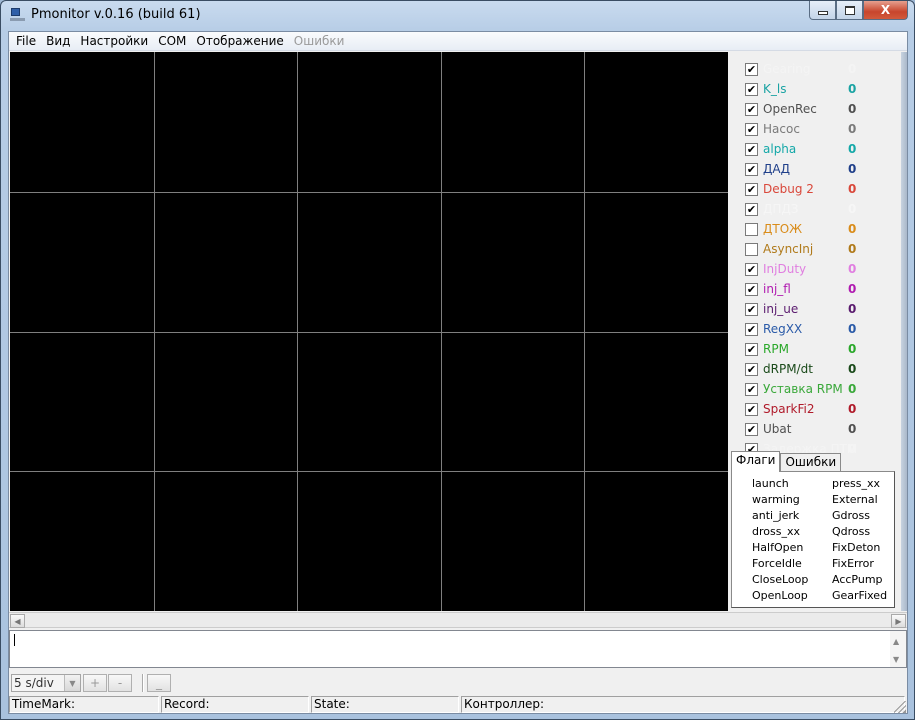 The width and height of the screenshot is (915, 720). Describe the element at coordinates (783, 329) in the screenshot. I see `parameter-name: RegXX` at that location.